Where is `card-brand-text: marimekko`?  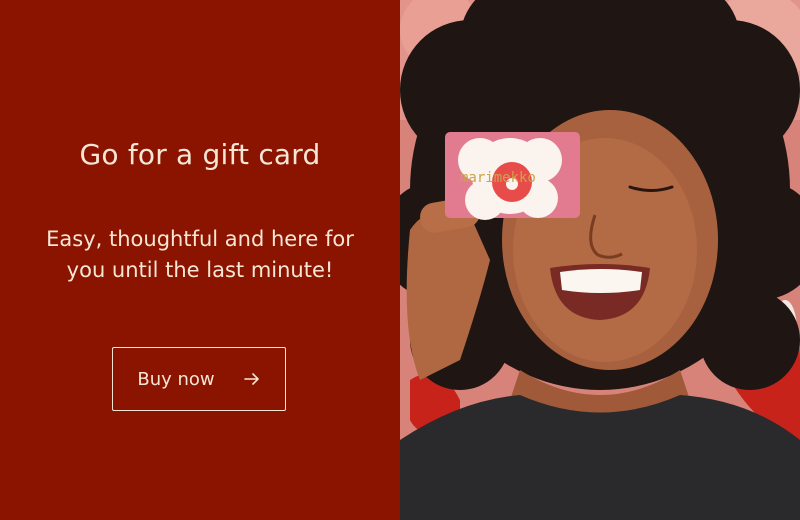 card-brand-text: marimekko is located at coordinates (498, 178).